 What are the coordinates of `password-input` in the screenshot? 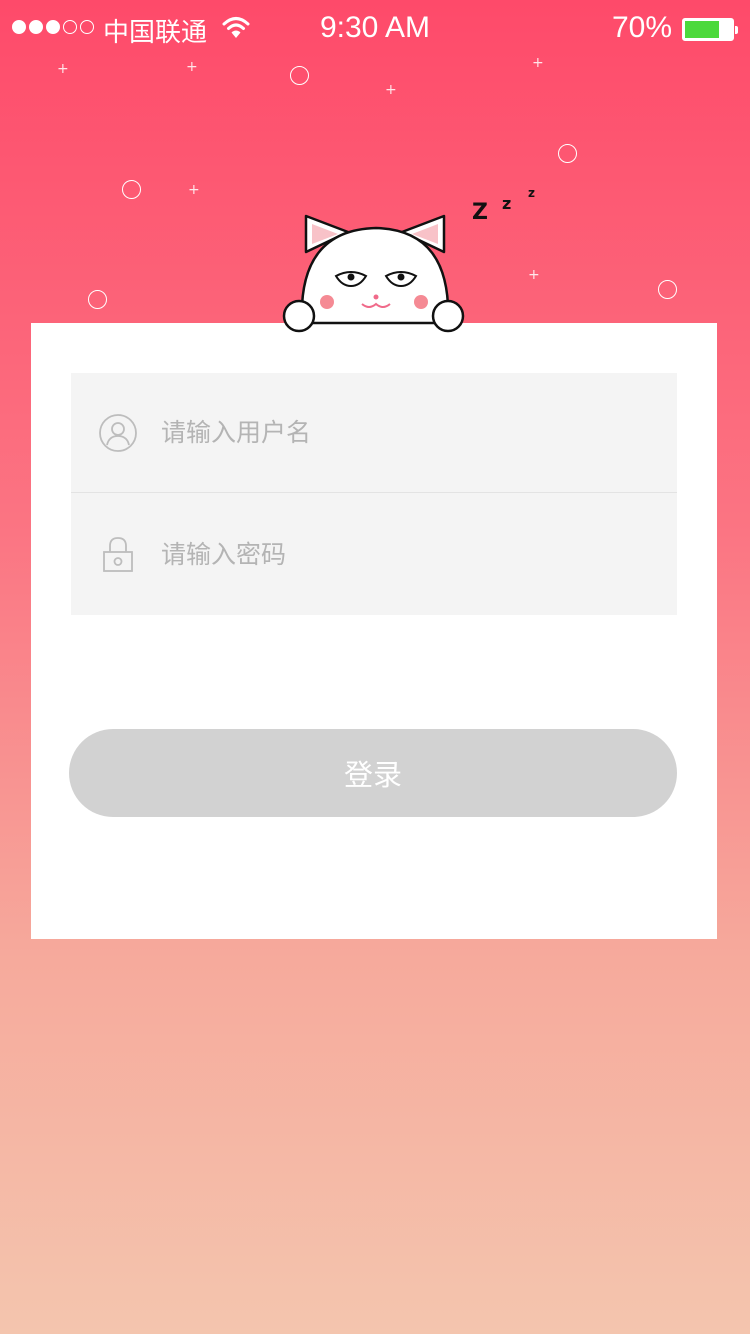 It's located at (401, 554).